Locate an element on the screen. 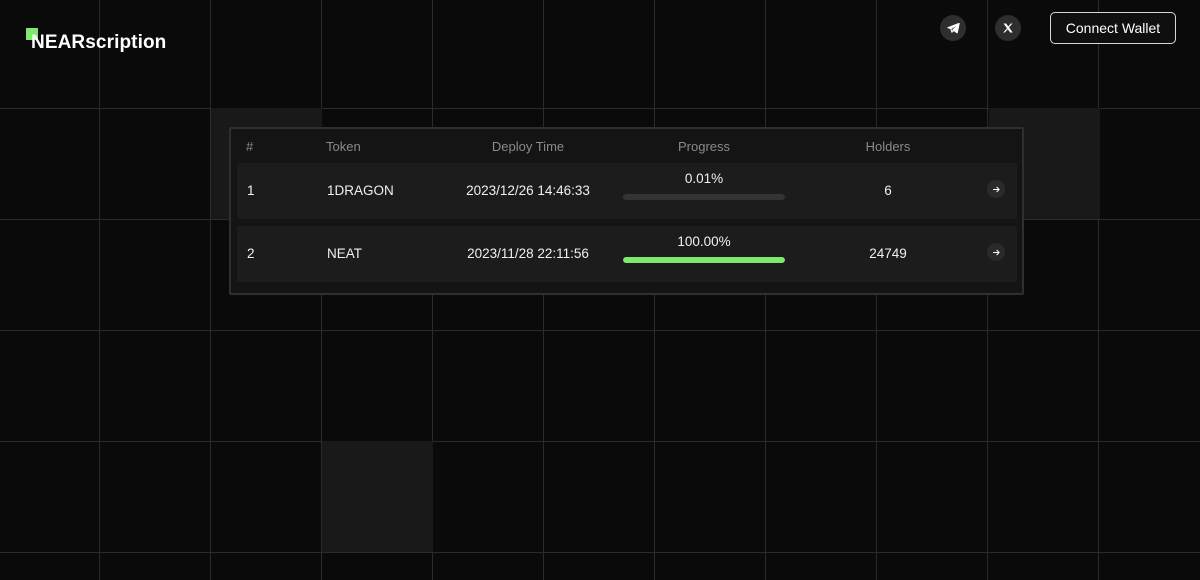  column-header-number: # is located at coordinates (250, 146).